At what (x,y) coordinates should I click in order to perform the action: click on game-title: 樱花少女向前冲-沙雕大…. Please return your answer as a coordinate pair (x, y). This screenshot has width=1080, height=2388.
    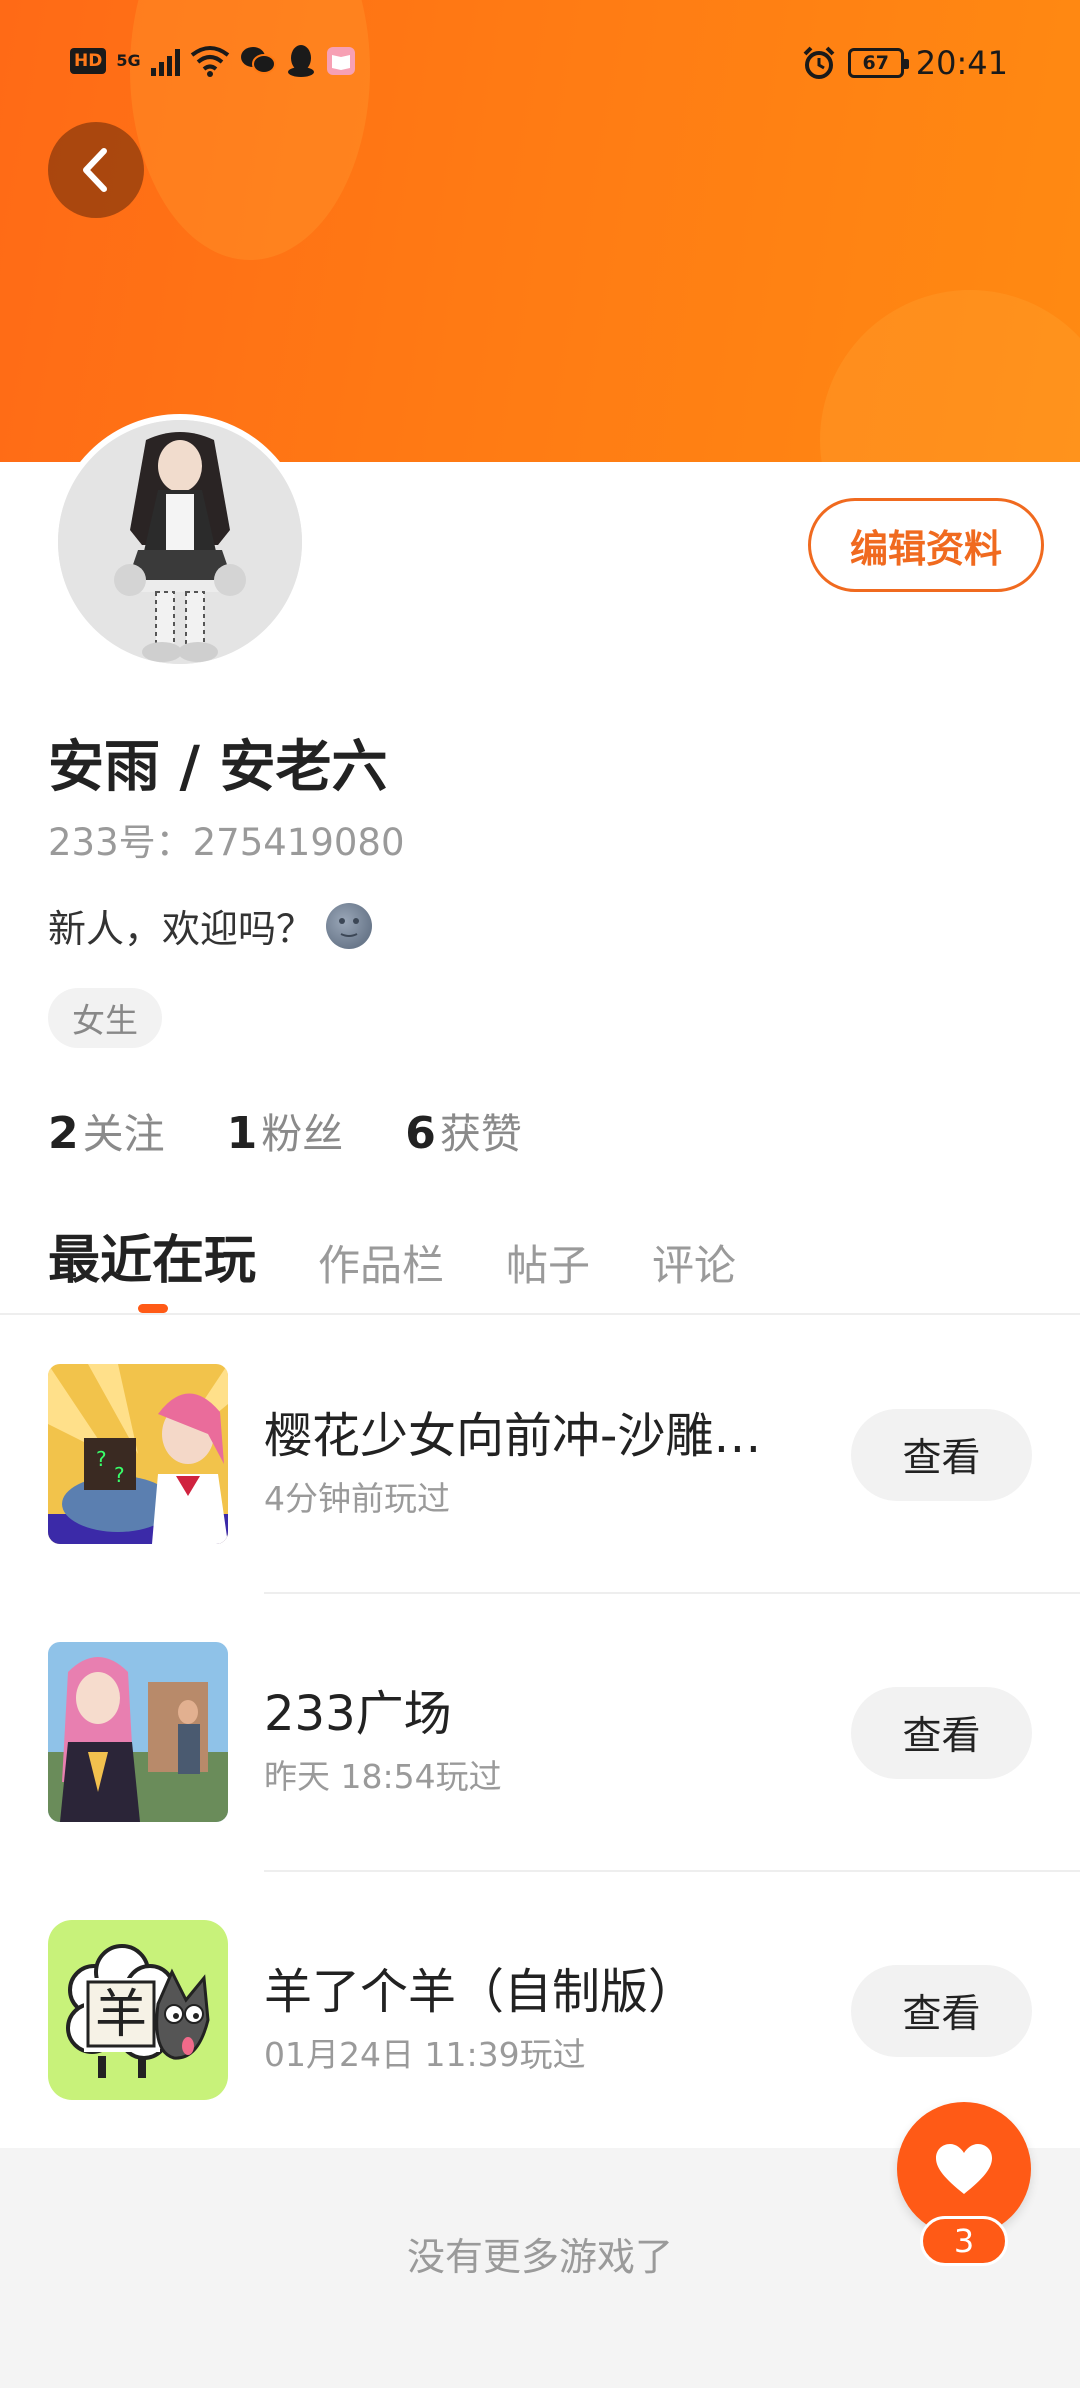
    Looking at the image, I should click on (529, 1436).